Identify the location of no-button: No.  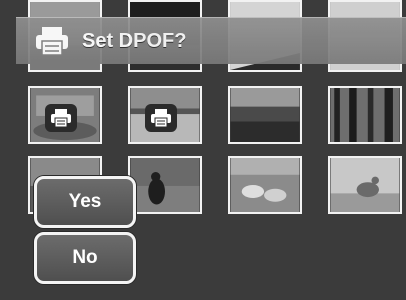
(85, 258).